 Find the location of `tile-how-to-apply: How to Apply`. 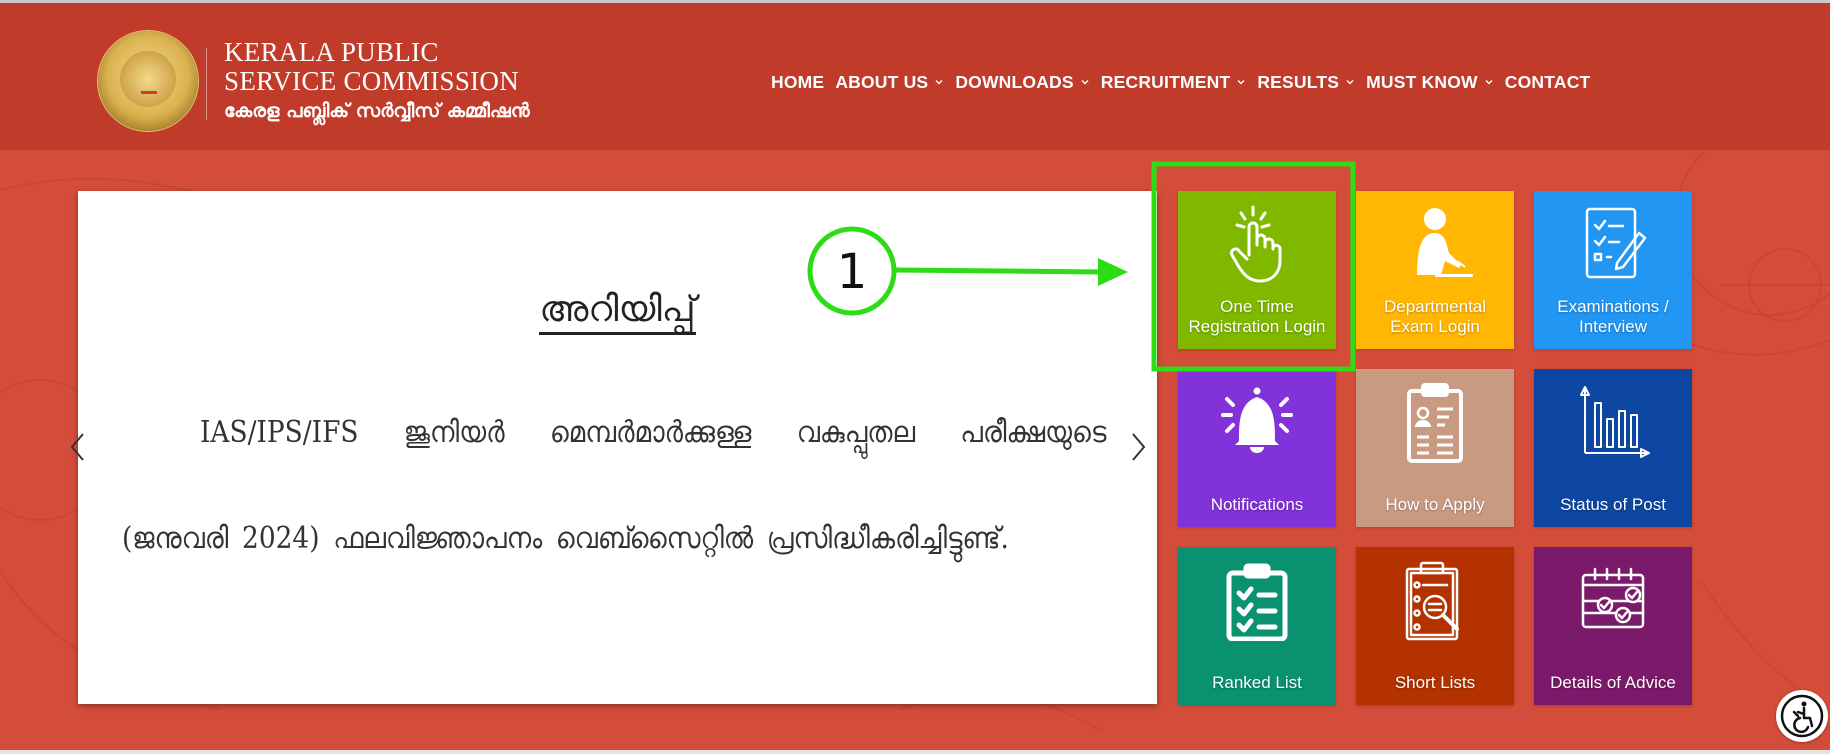

tile-how-to-apply: How to Apply is located at coordinates (1435, 448).